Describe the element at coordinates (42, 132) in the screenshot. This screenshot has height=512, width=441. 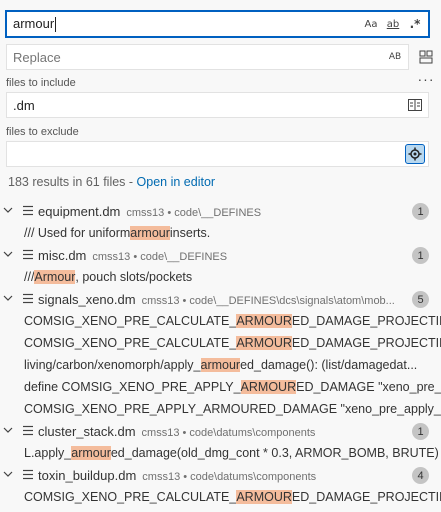
I see `exclude-label: files to exclude` at that location.